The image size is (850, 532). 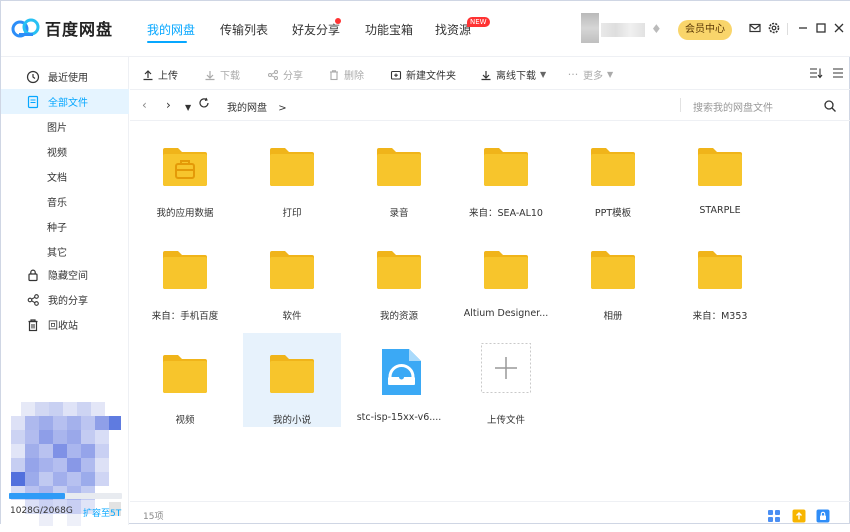 I want to click on minimize-icon, so click(x=803, y=28).